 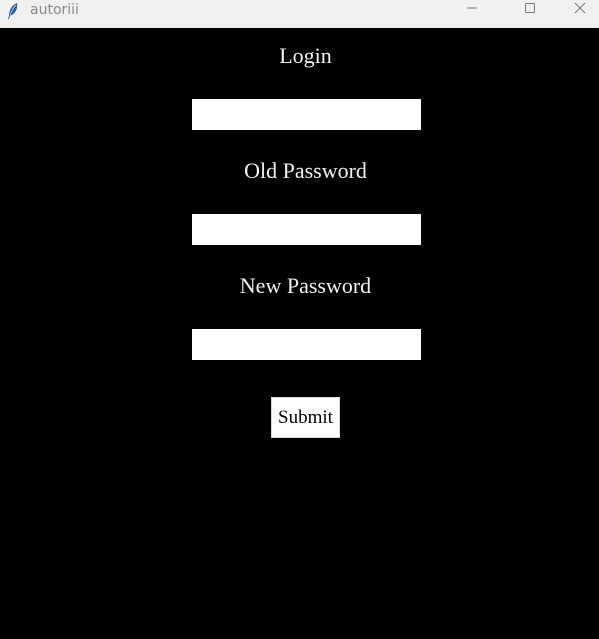 I want to click on maximize-icon, so click(x=530, y=10).